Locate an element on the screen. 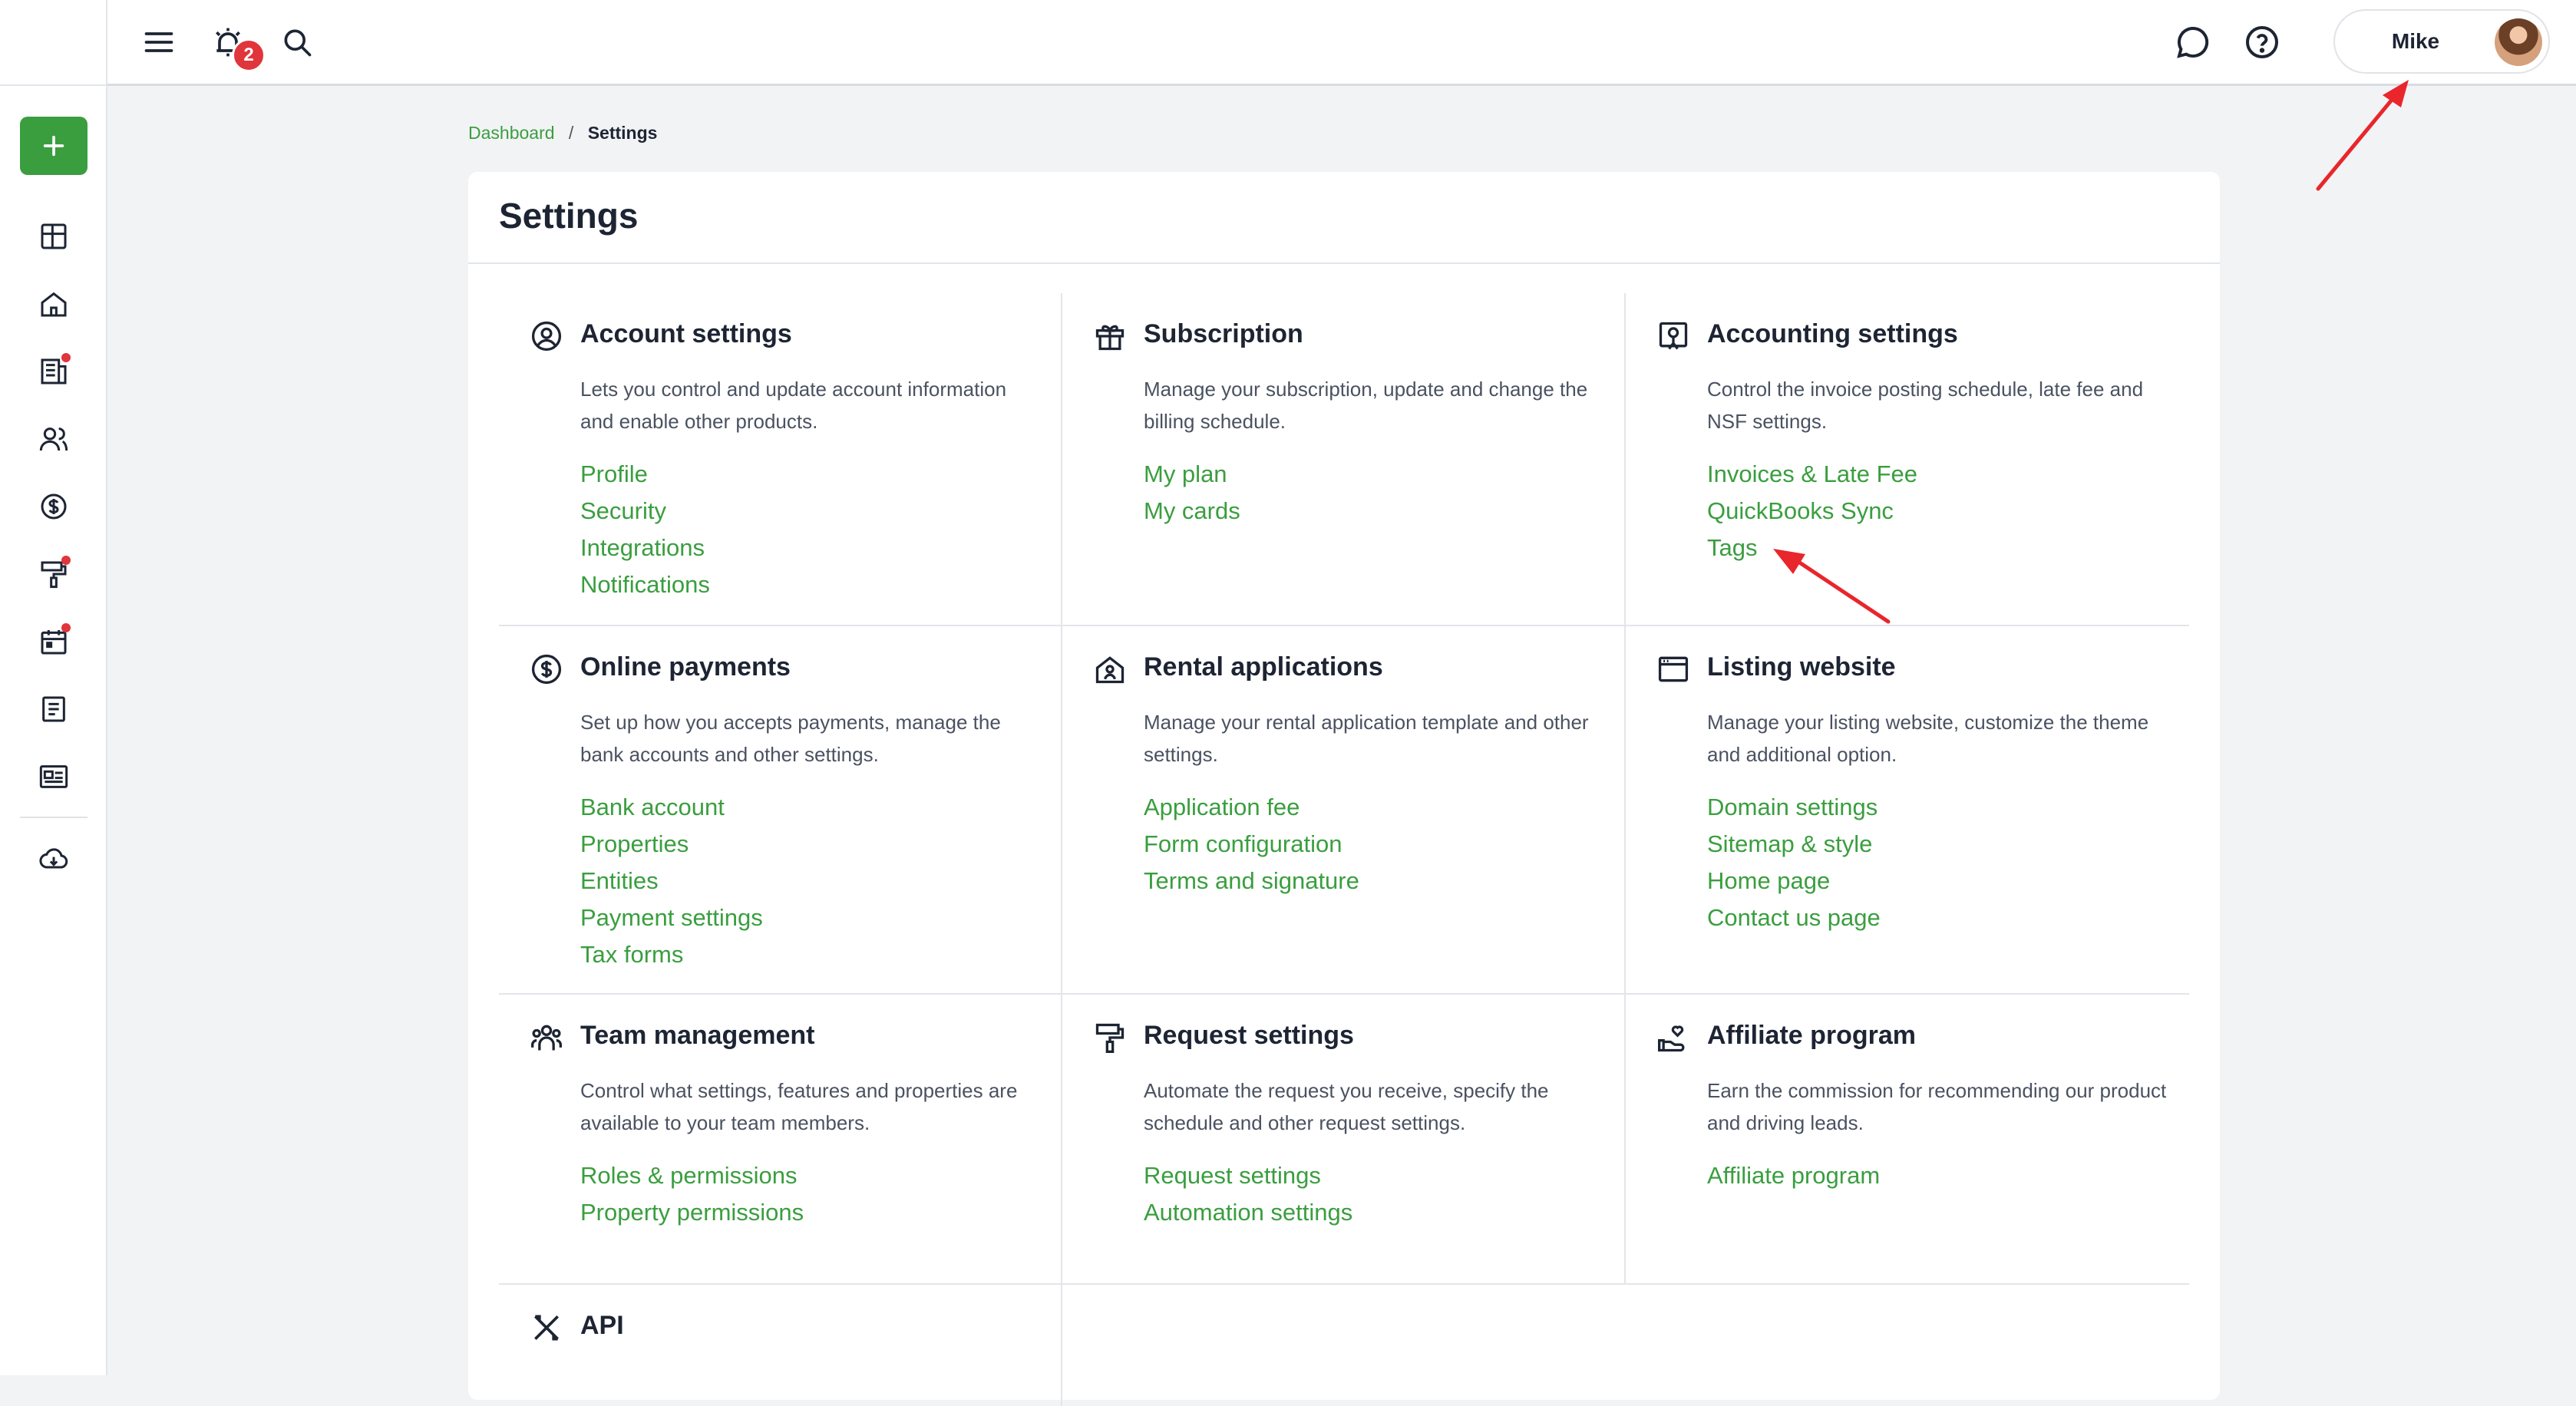 The height and width of the screenshot is (1406, 2576). sidebar-item-listings is located at coordinates (54, 777).